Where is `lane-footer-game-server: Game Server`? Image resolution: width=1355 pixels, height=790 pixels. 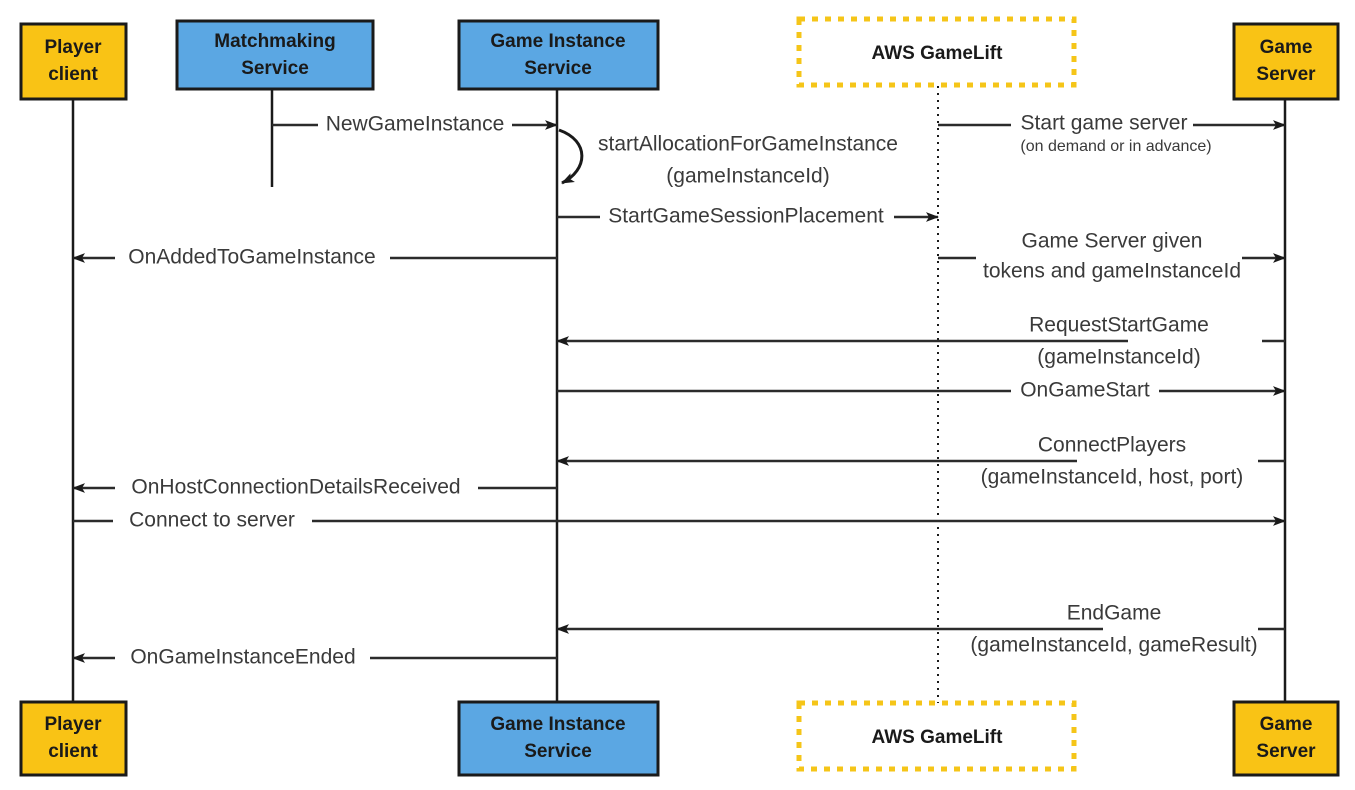 lane-footer-game-server: Game Server is located at coordinates (1286, 738).